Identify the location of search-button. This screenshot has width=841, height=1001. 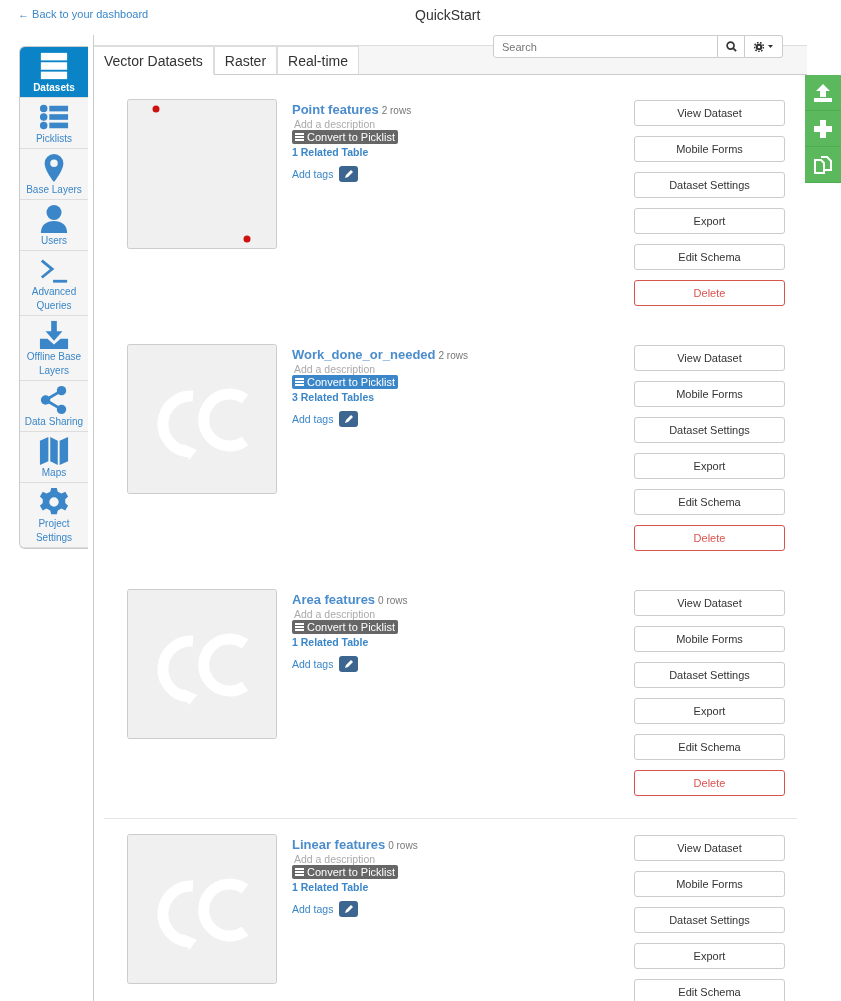
(731, 46).